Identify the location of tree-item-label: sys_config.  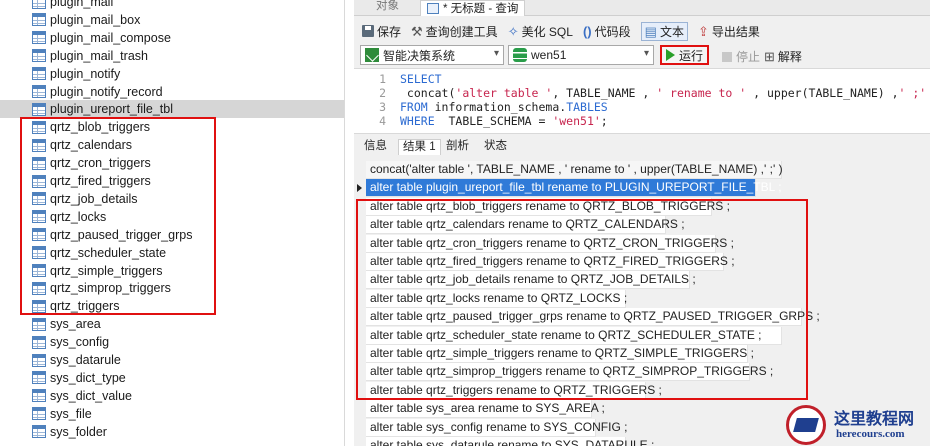
(80, 342).